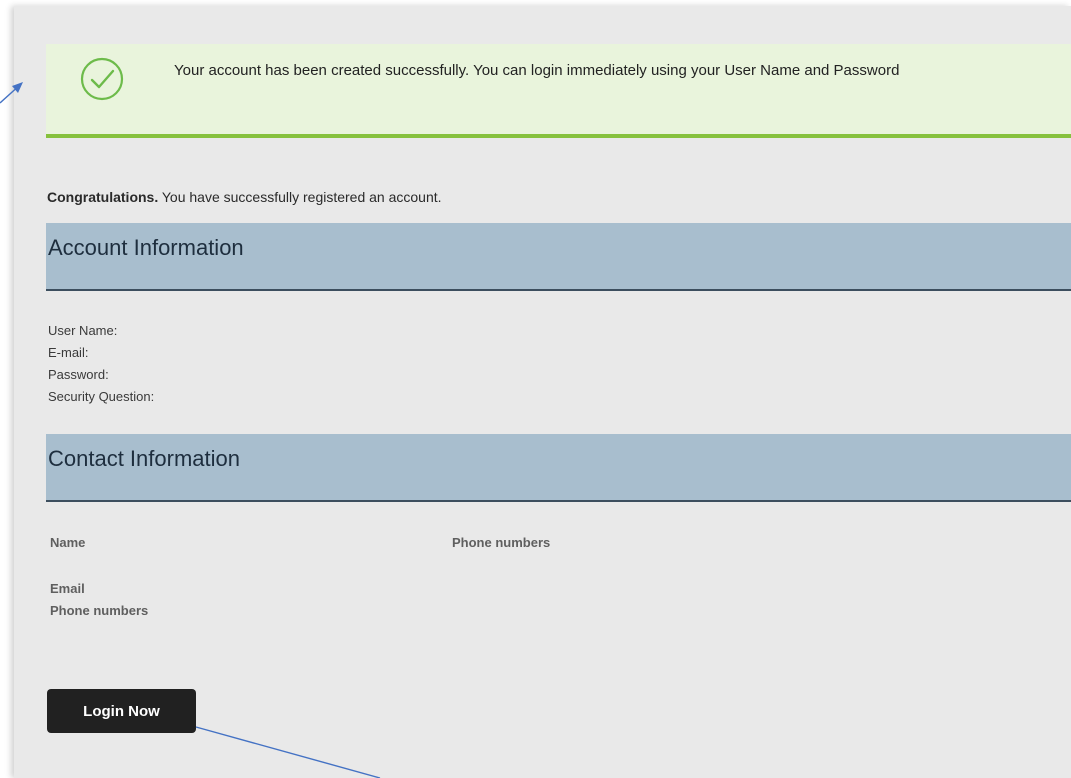  Describe the element at coordinates (103, 197) in the screenshot. I see `intro-bold: Congratulations.` at that location.